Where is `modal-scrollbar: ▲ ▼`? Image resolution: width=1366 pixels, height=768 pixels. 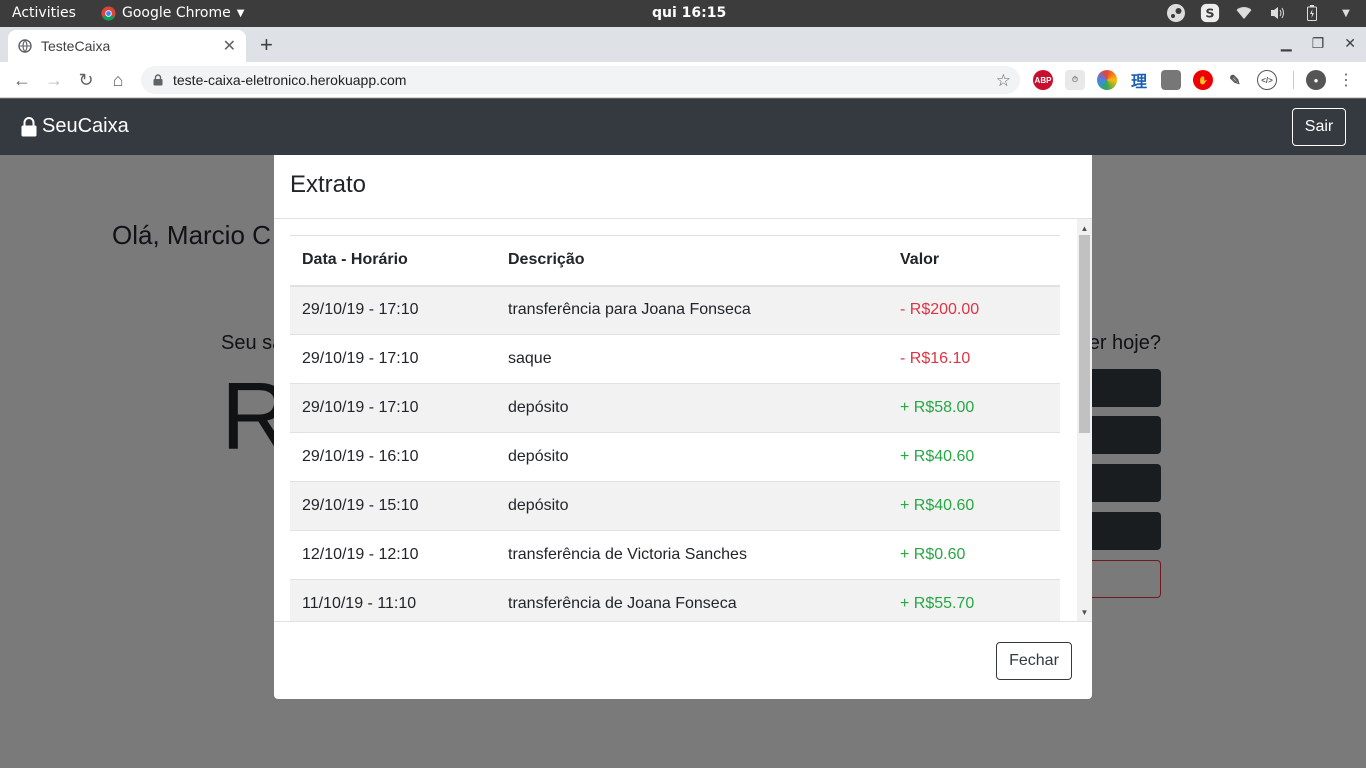 modal-scrollbar: ▲ ▼ is located at coordinates (1084, 420).